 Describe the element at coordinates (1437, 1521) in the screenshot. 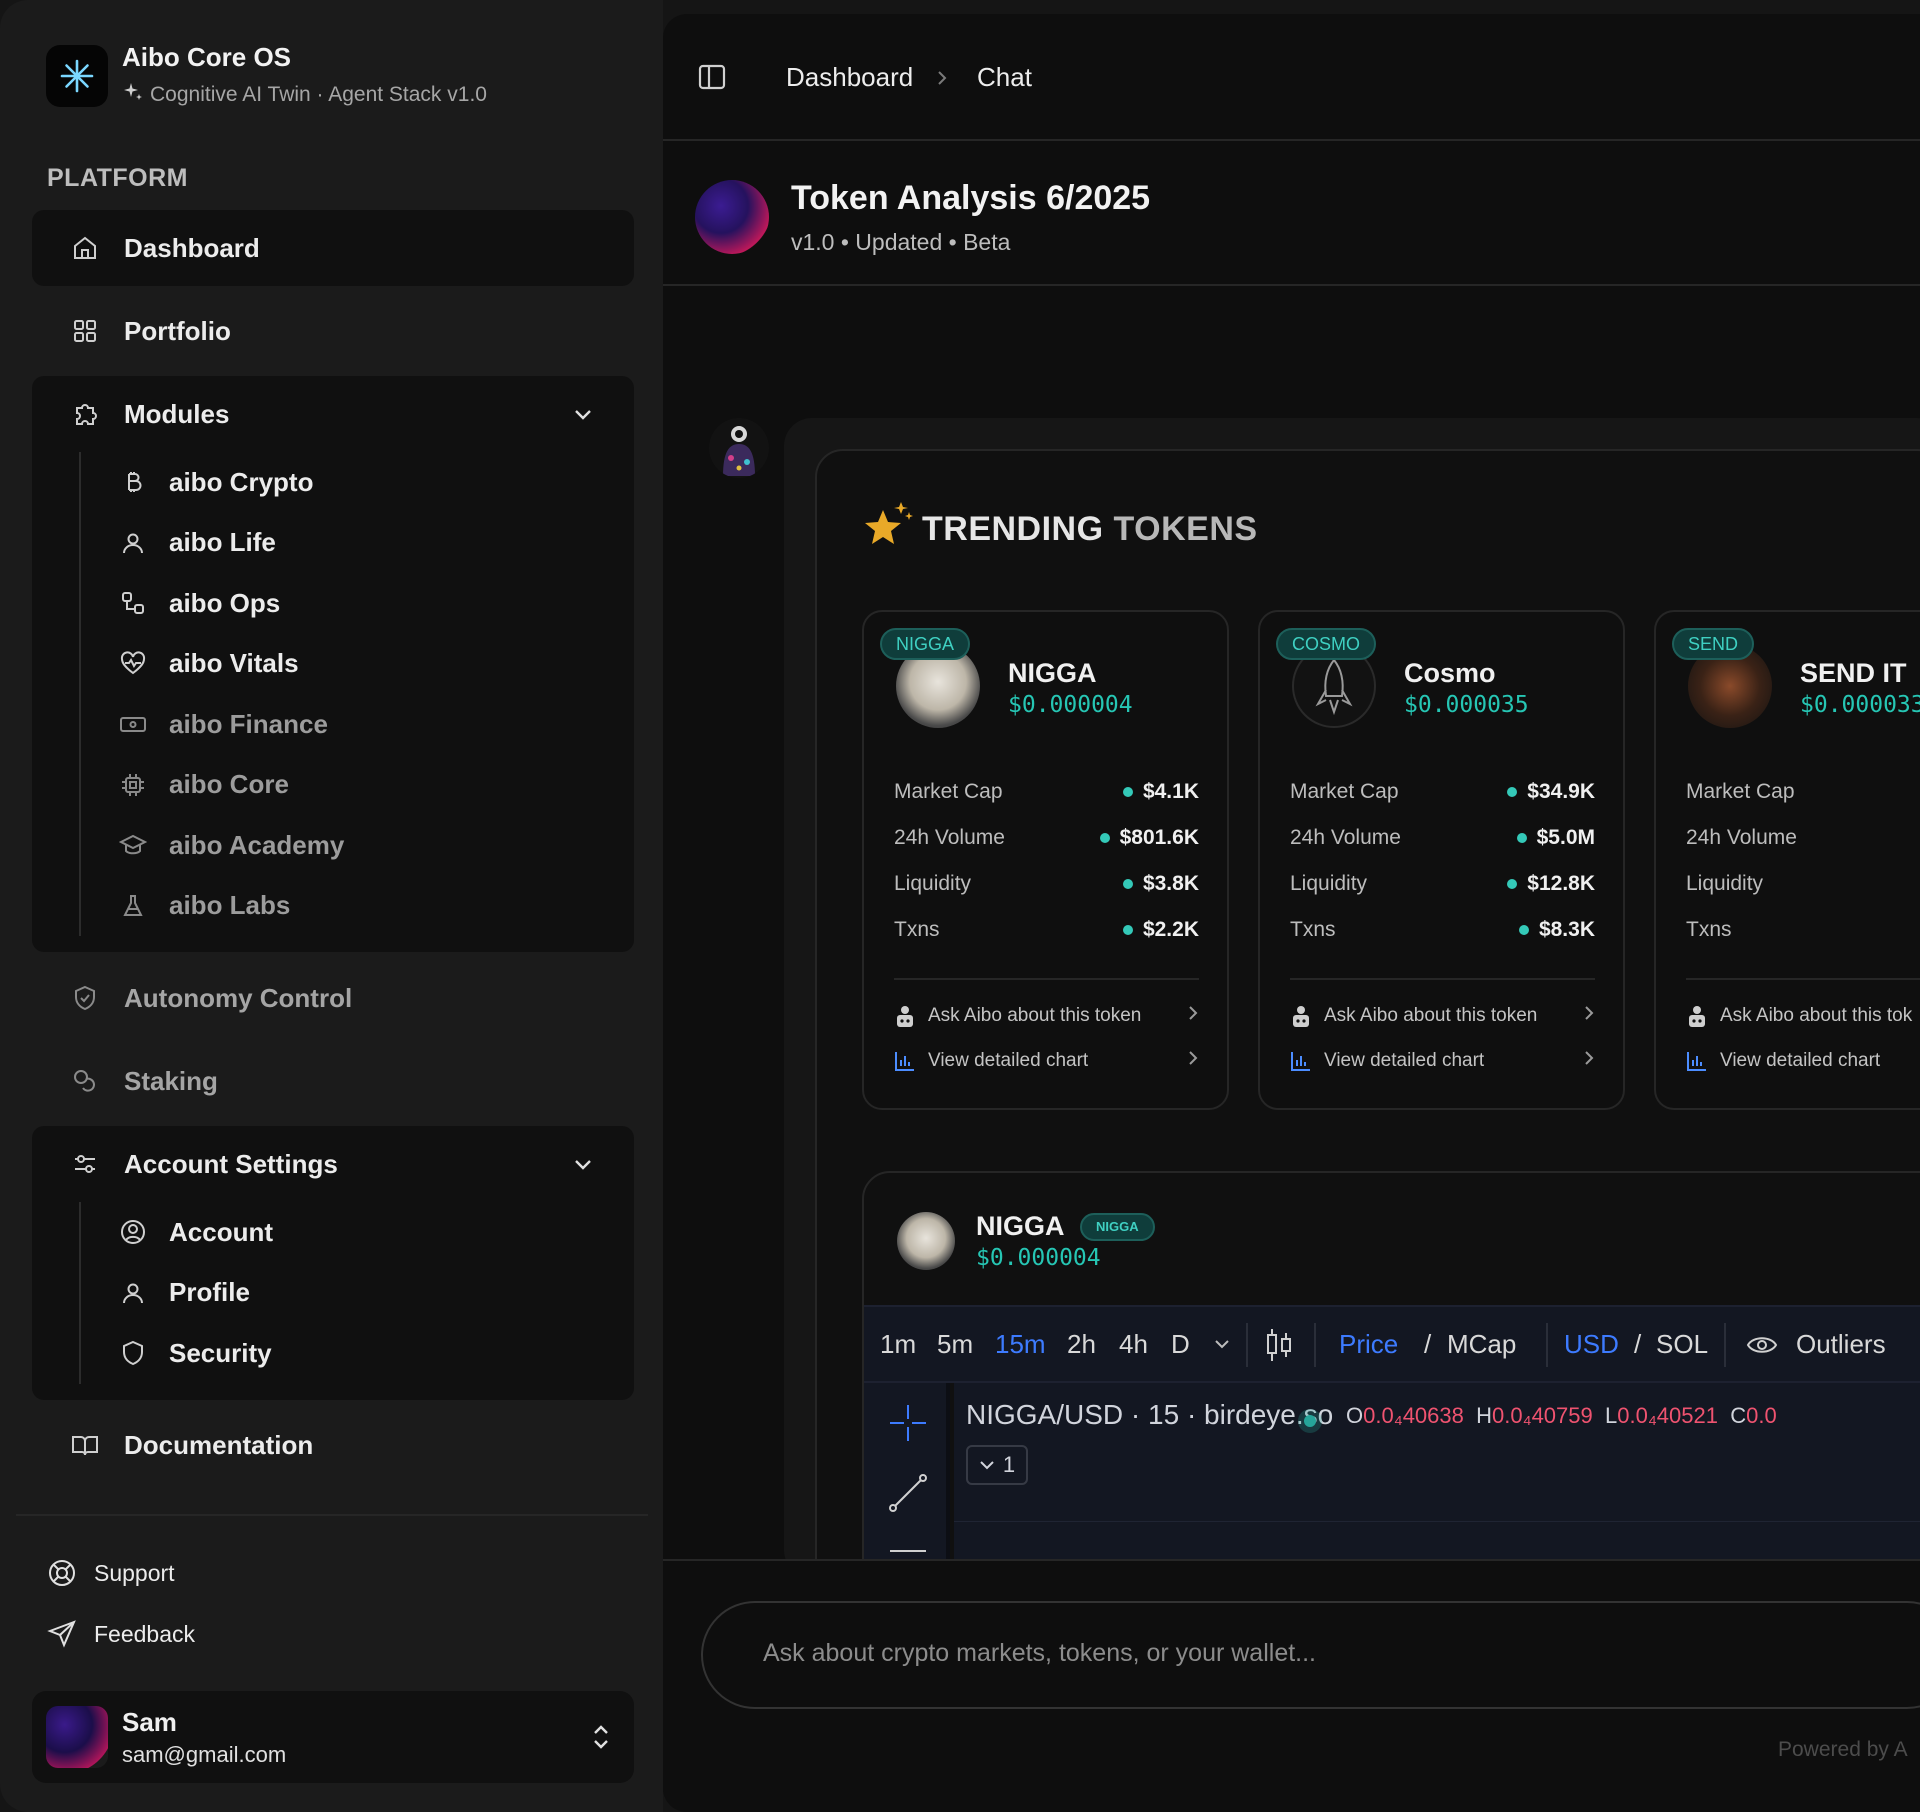

I see `grid-line` at that location.